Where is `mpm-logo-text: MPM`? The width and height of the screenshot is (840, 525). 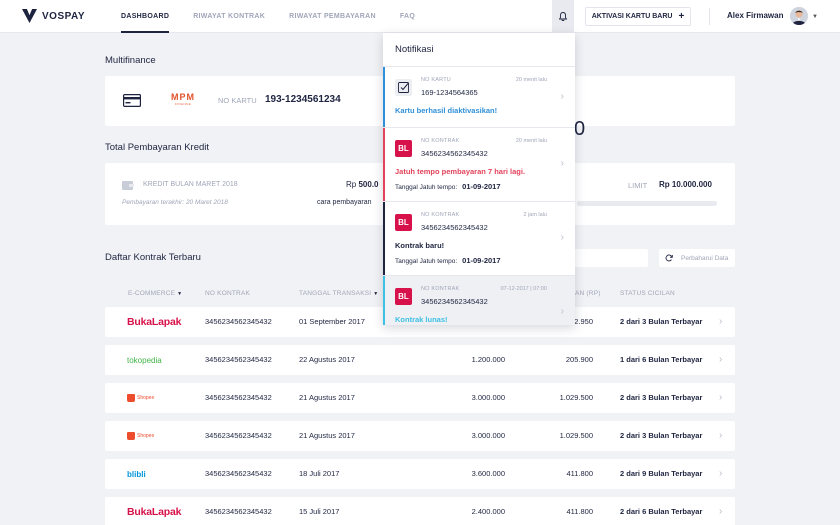
mpm-logo-text: MPM is located at coordinates (183, 97).